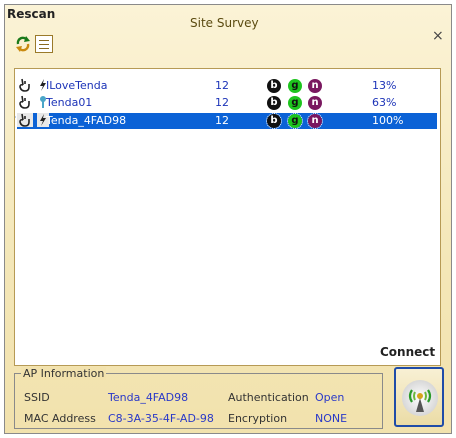 This screenshot has height=438, width=456. Describe the element at coordinates (258, 418) in the screenshot. I see `encryption-label: Encryption` at that location.